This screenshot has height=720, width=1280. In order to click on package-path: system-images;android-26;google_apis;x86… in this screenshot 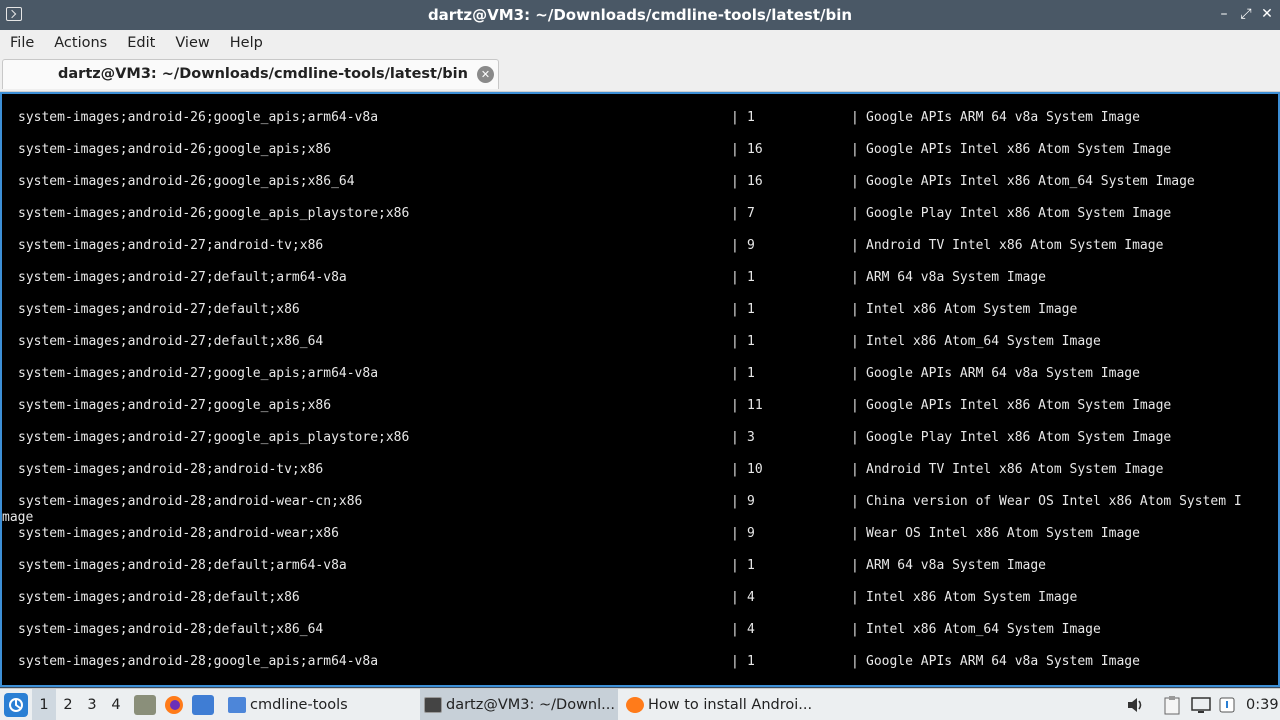, I will do `click(186, 181)`.